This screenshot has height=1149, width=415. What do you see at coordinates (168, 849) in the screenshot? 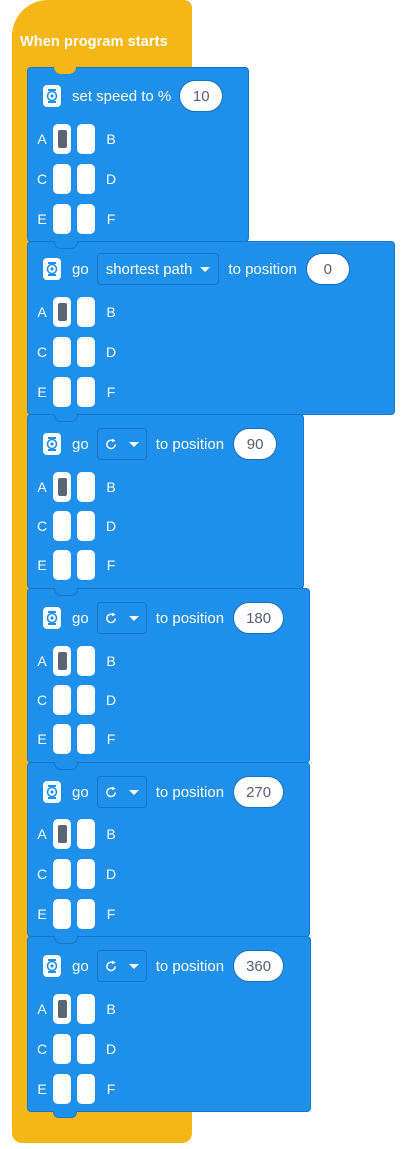
I see `go-to-position-block: go to position 270 A B C D E F` at bounding box center [168, 849].